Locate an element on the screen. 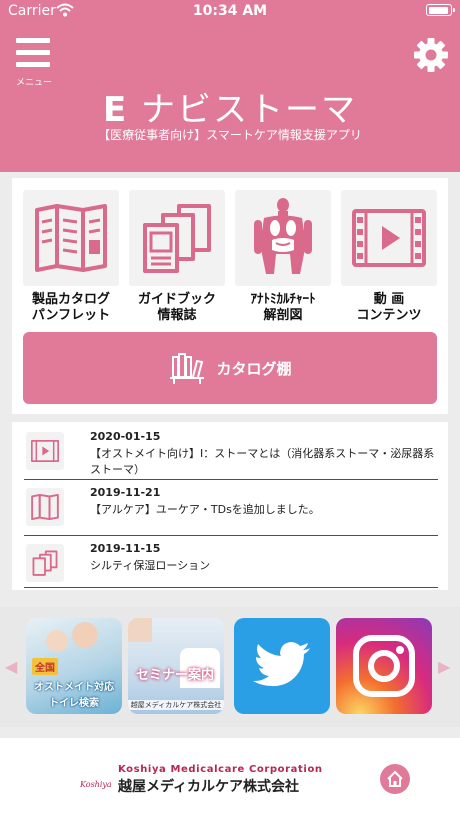  menu-button: メニュー is located at coordinates (34, 62).